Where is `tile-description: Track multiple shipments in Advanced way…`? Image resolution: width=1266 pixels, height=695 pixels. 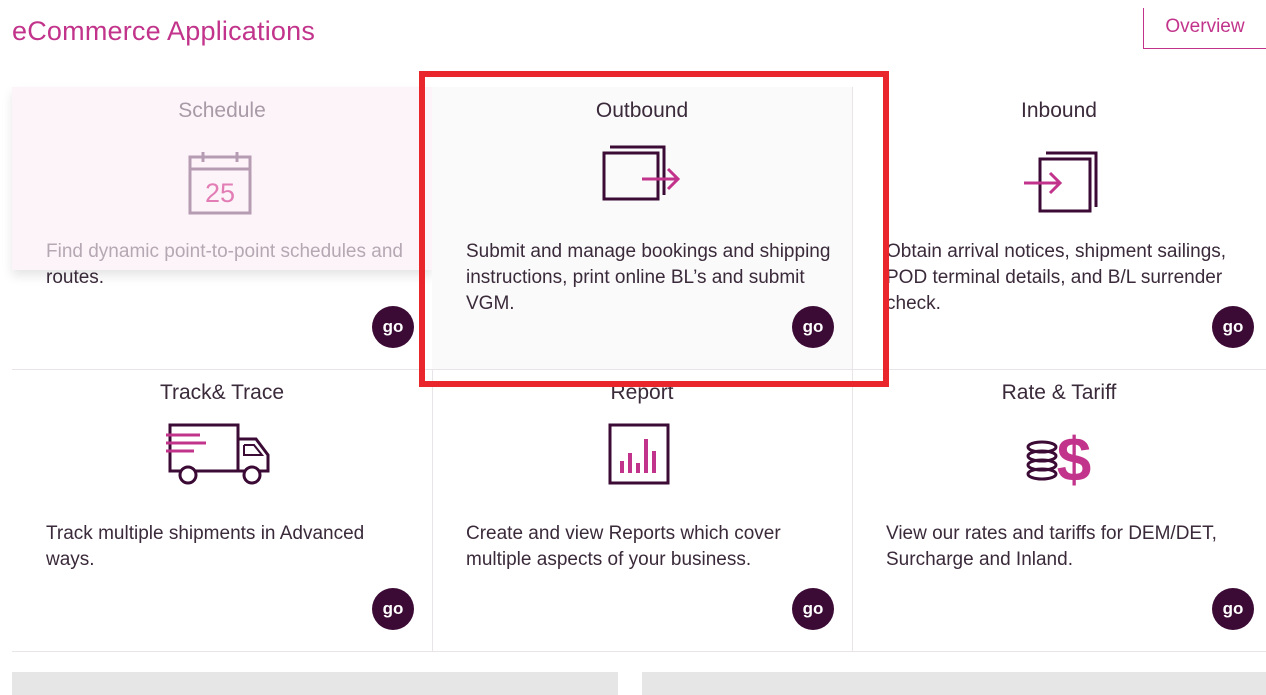
tile-description: Track multiple shipments in Advanced way… is located at coordinates (205, 546).